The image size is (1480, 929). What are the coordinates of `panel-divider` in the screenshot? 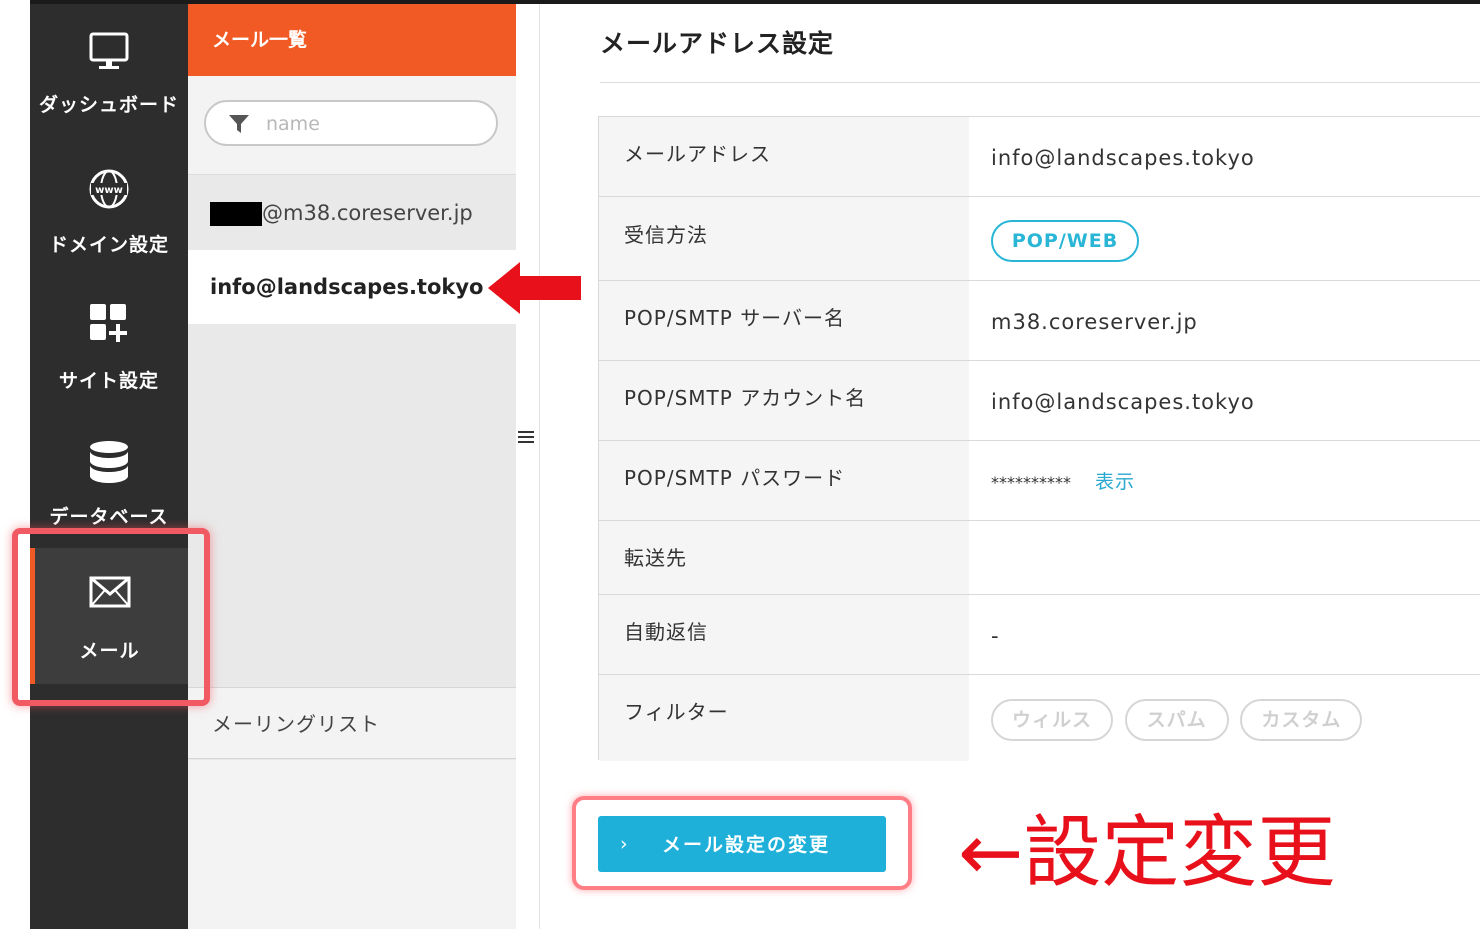 It's located at (528, 466).